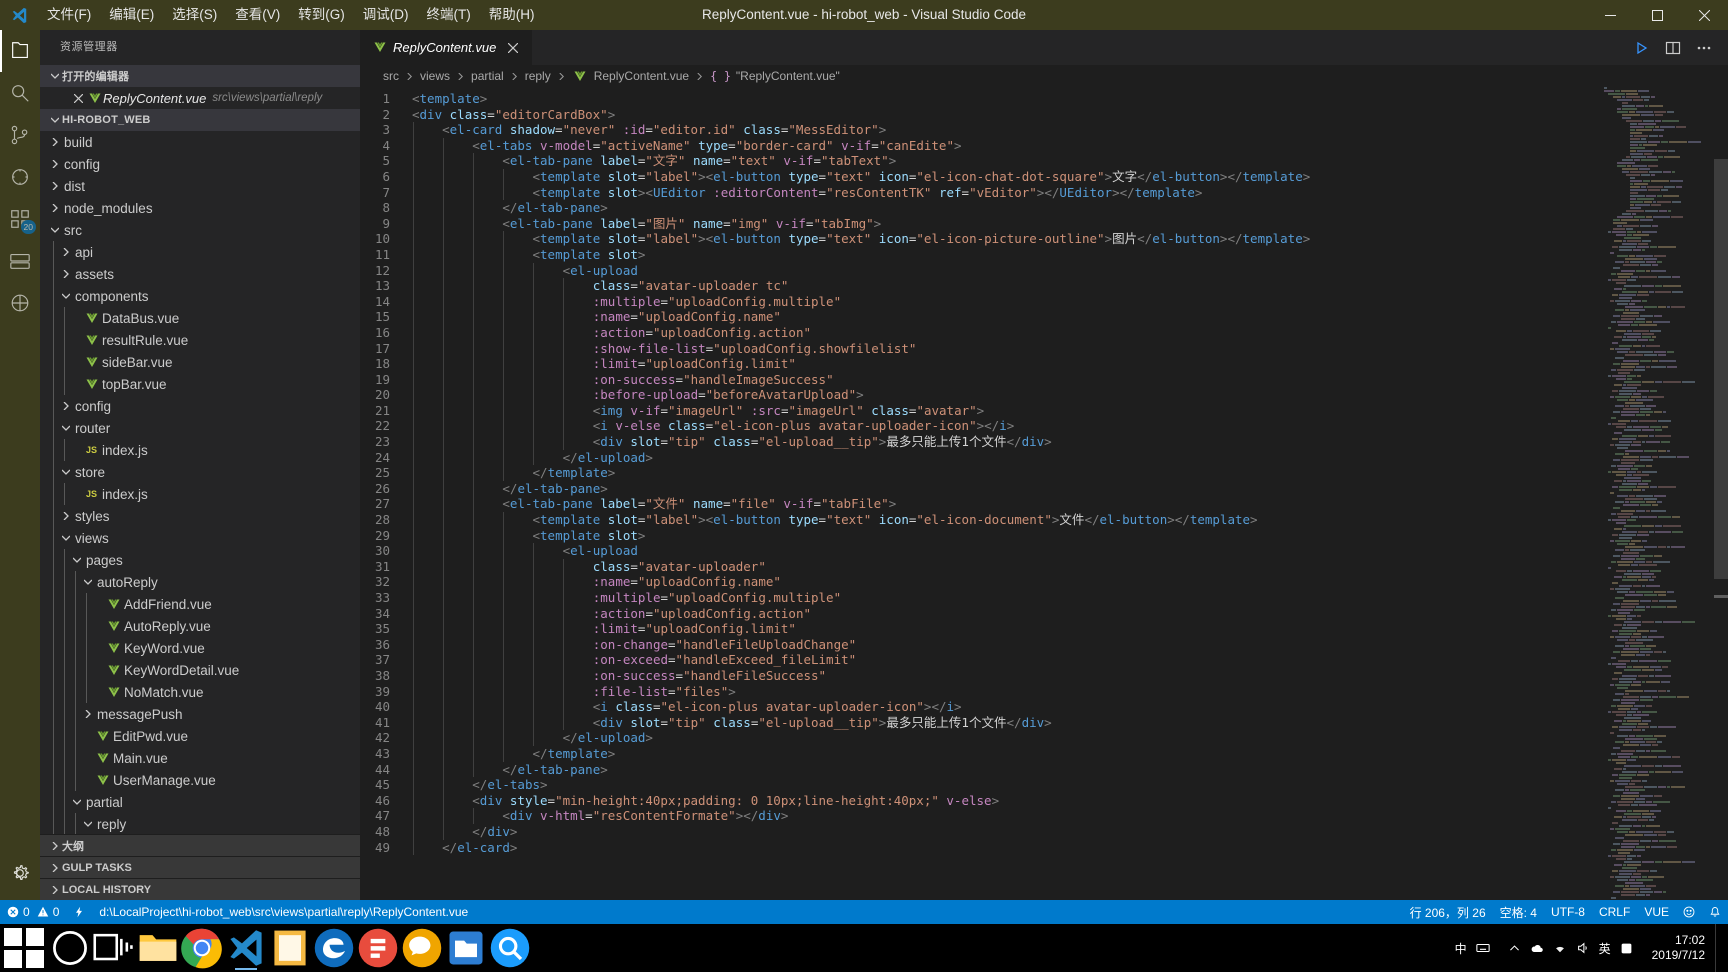 The image size is (1728, 972). What do you see at coordinates (200, 142) in the screenshot?
I see `tree-item-build: build` at bounding box center [200, 142].